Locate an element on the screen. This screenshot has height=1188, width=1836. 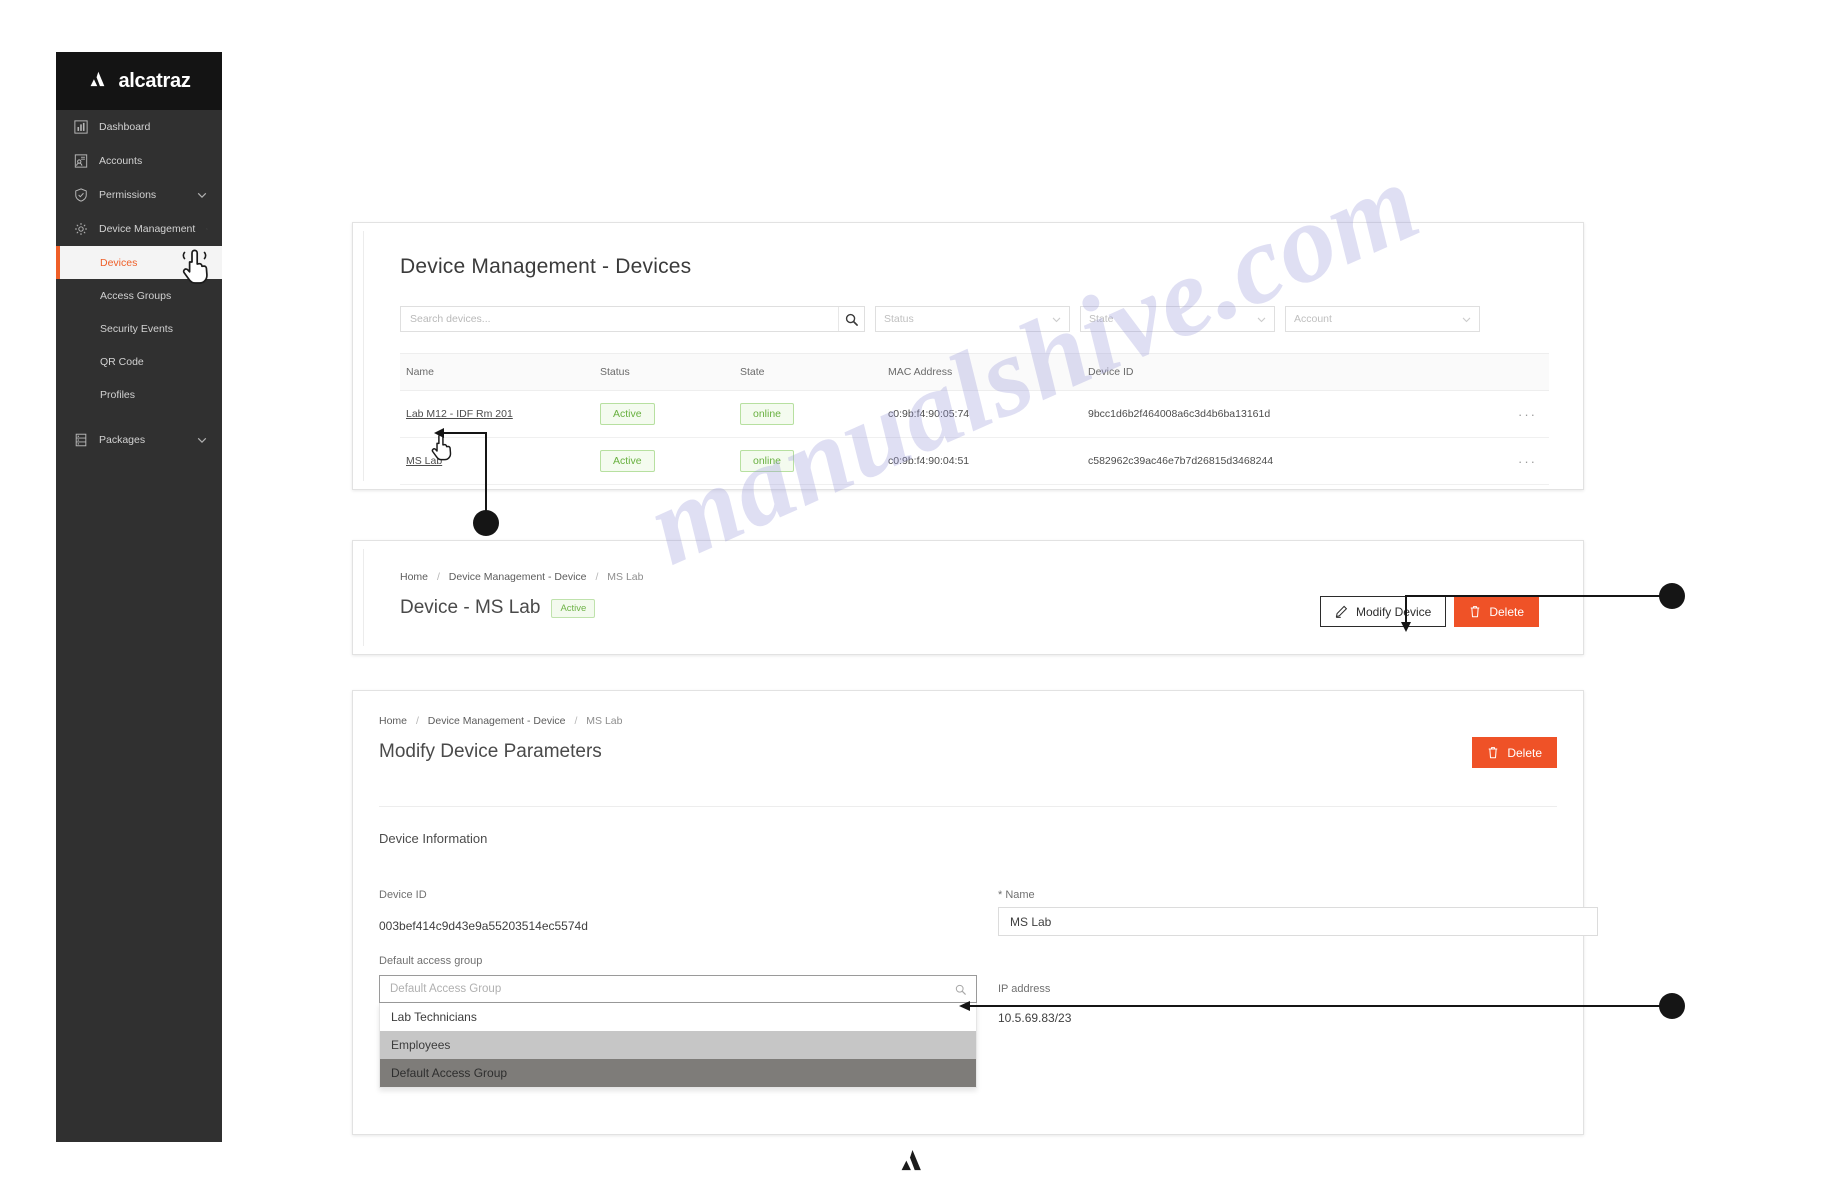
status-filter-select: Status is located at coordinates (972, 319).